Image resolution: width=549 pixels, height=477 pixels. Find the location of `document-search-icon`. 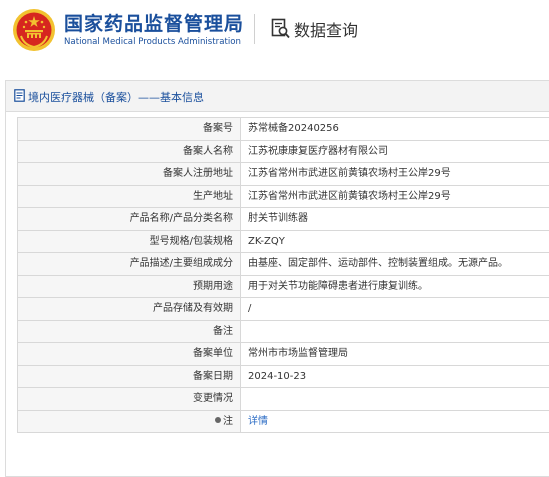

document-search-icon is located at coordinates (281, 29).